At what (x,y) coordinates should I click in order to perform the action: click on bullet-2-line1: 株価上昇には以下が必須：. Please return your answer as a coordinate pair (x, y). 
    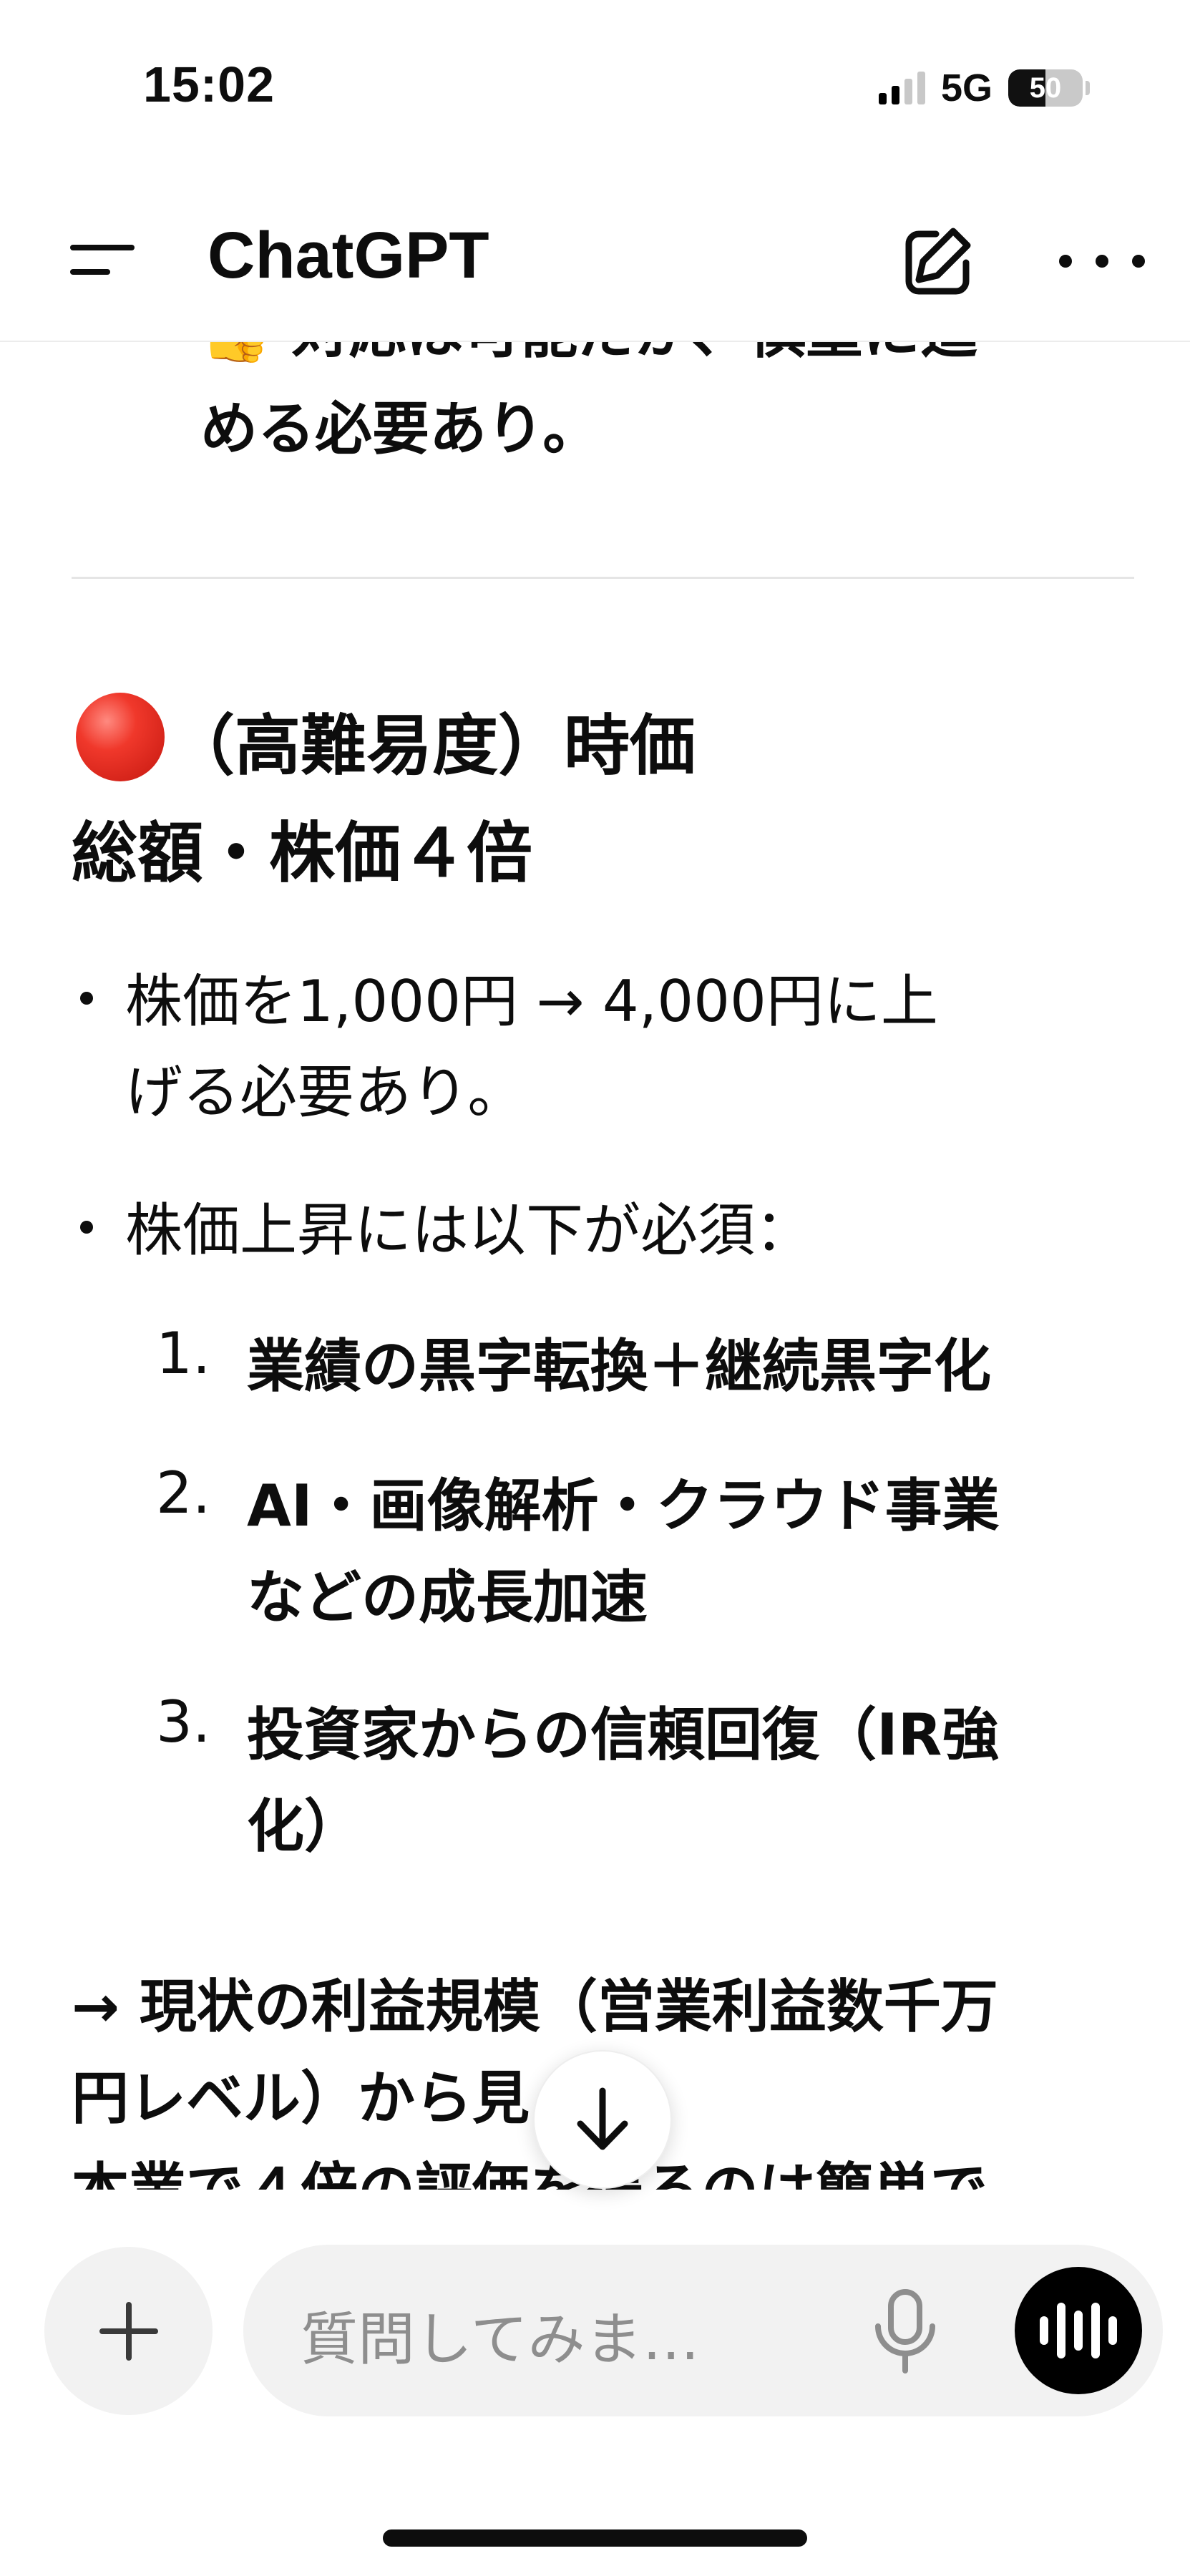
    Looking at the image, I should click on (468, 1230).